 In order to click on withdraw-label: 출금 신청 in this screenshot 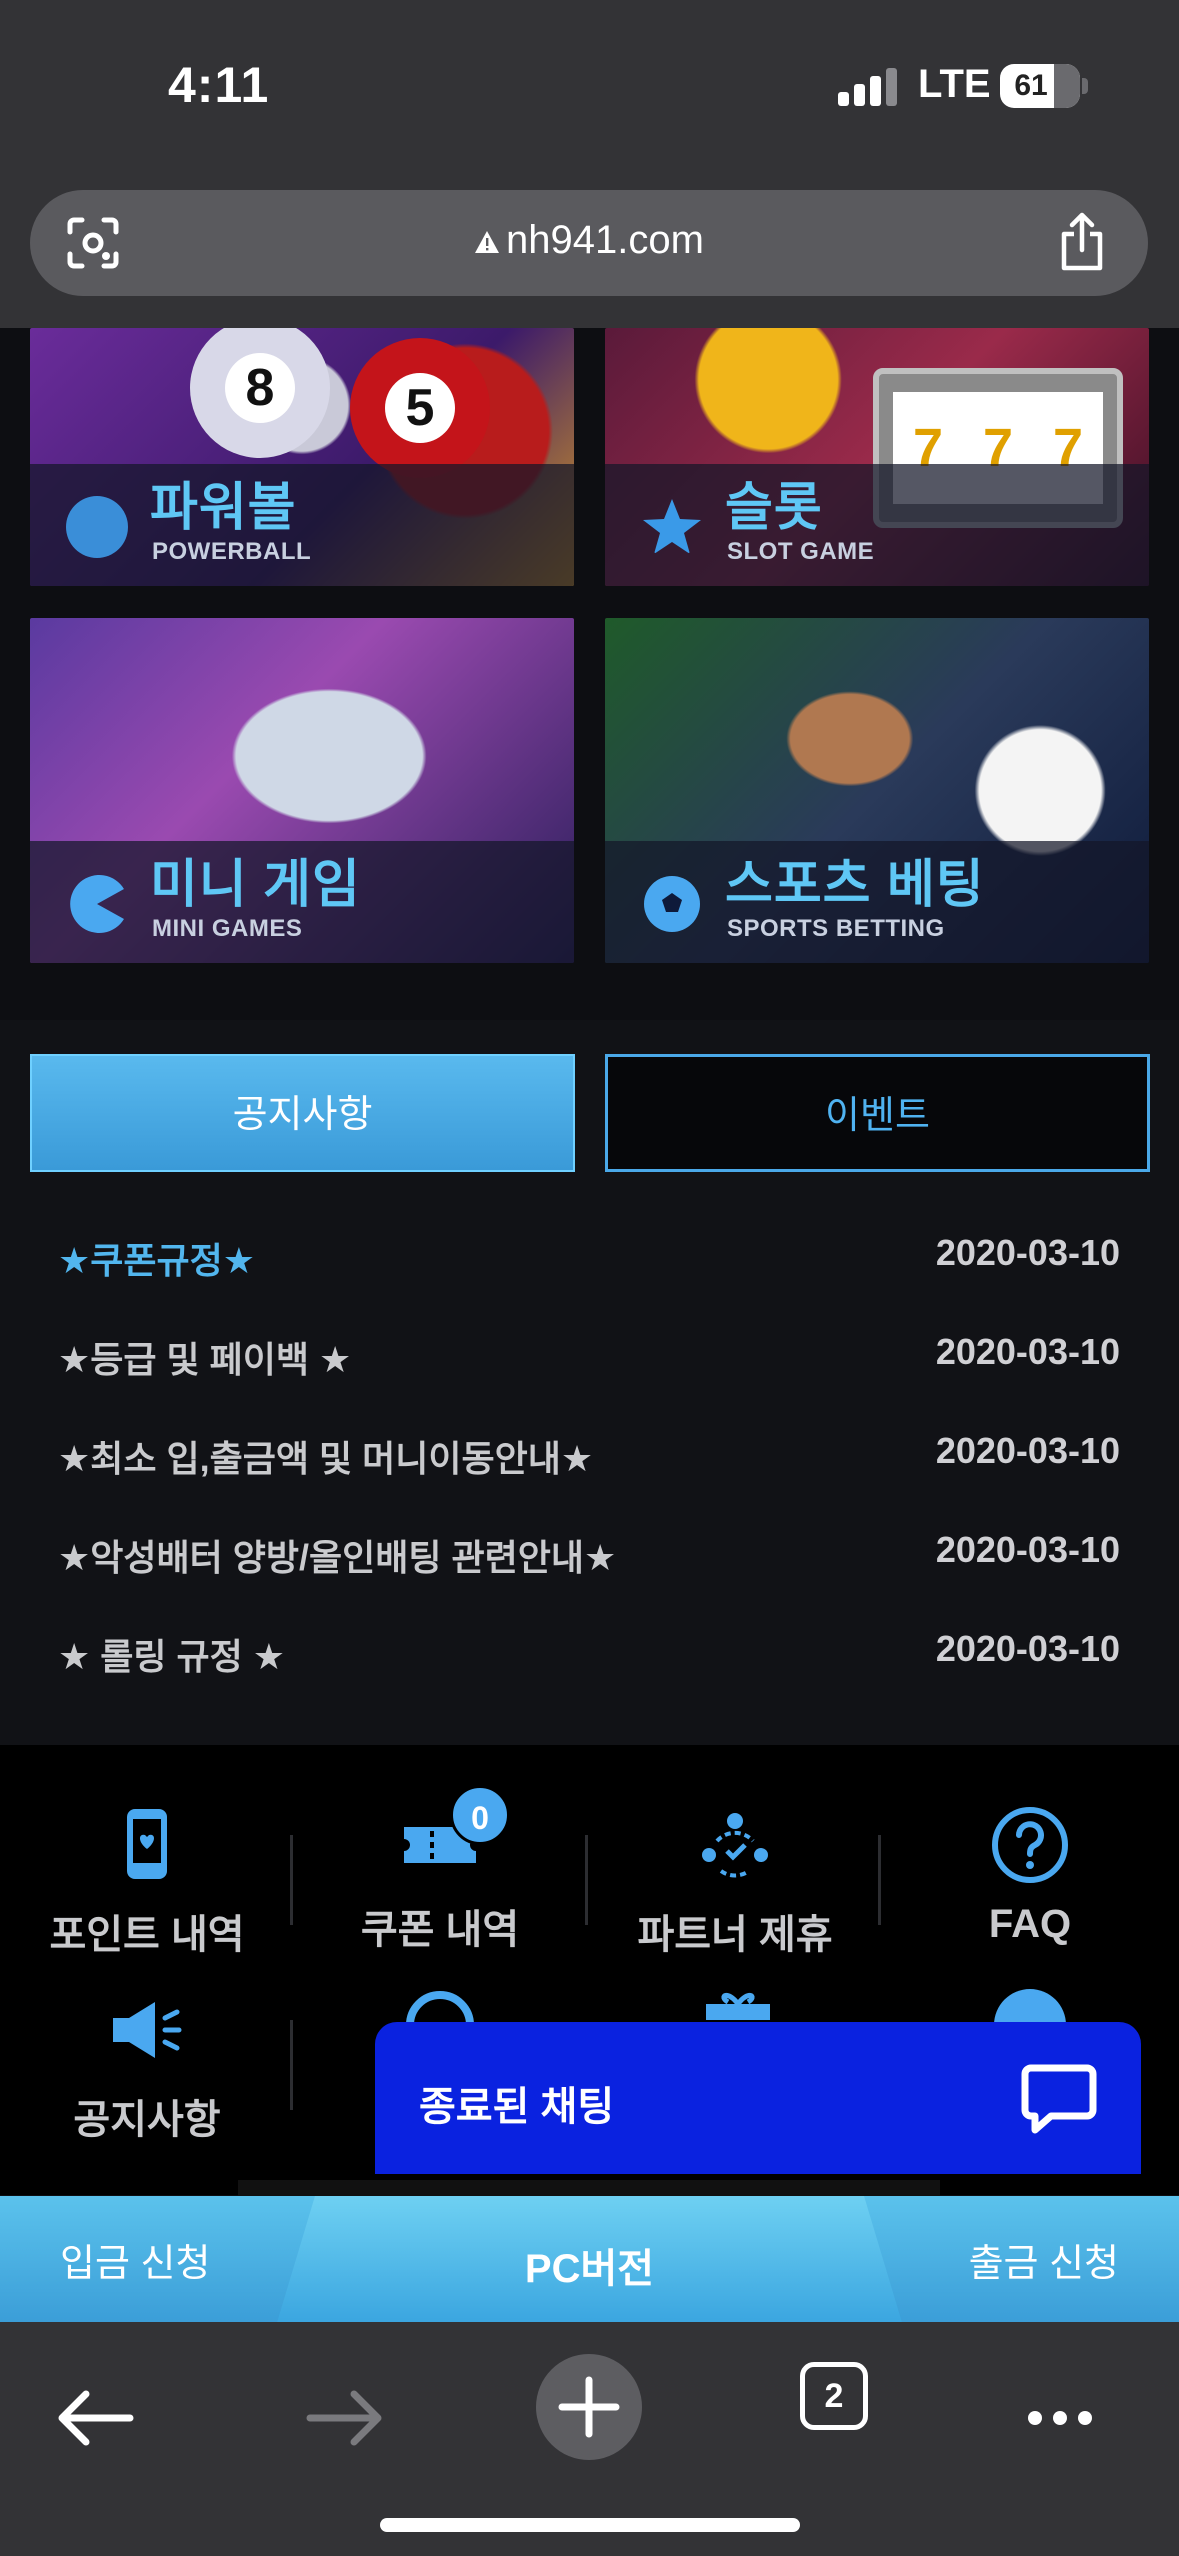, I will do `click(1044, 2259)`.